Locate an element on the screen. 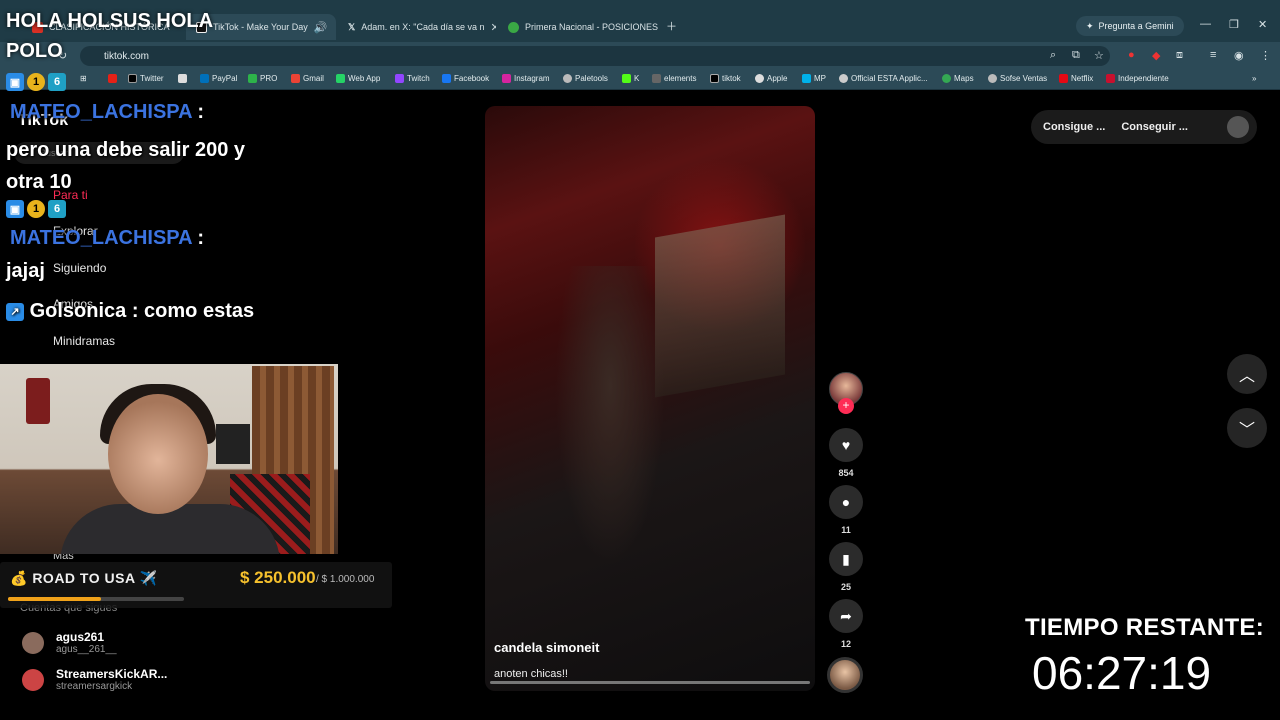 The image size is (1280, 720). bookmark-label: Maps is located at coordinates (964, 78).